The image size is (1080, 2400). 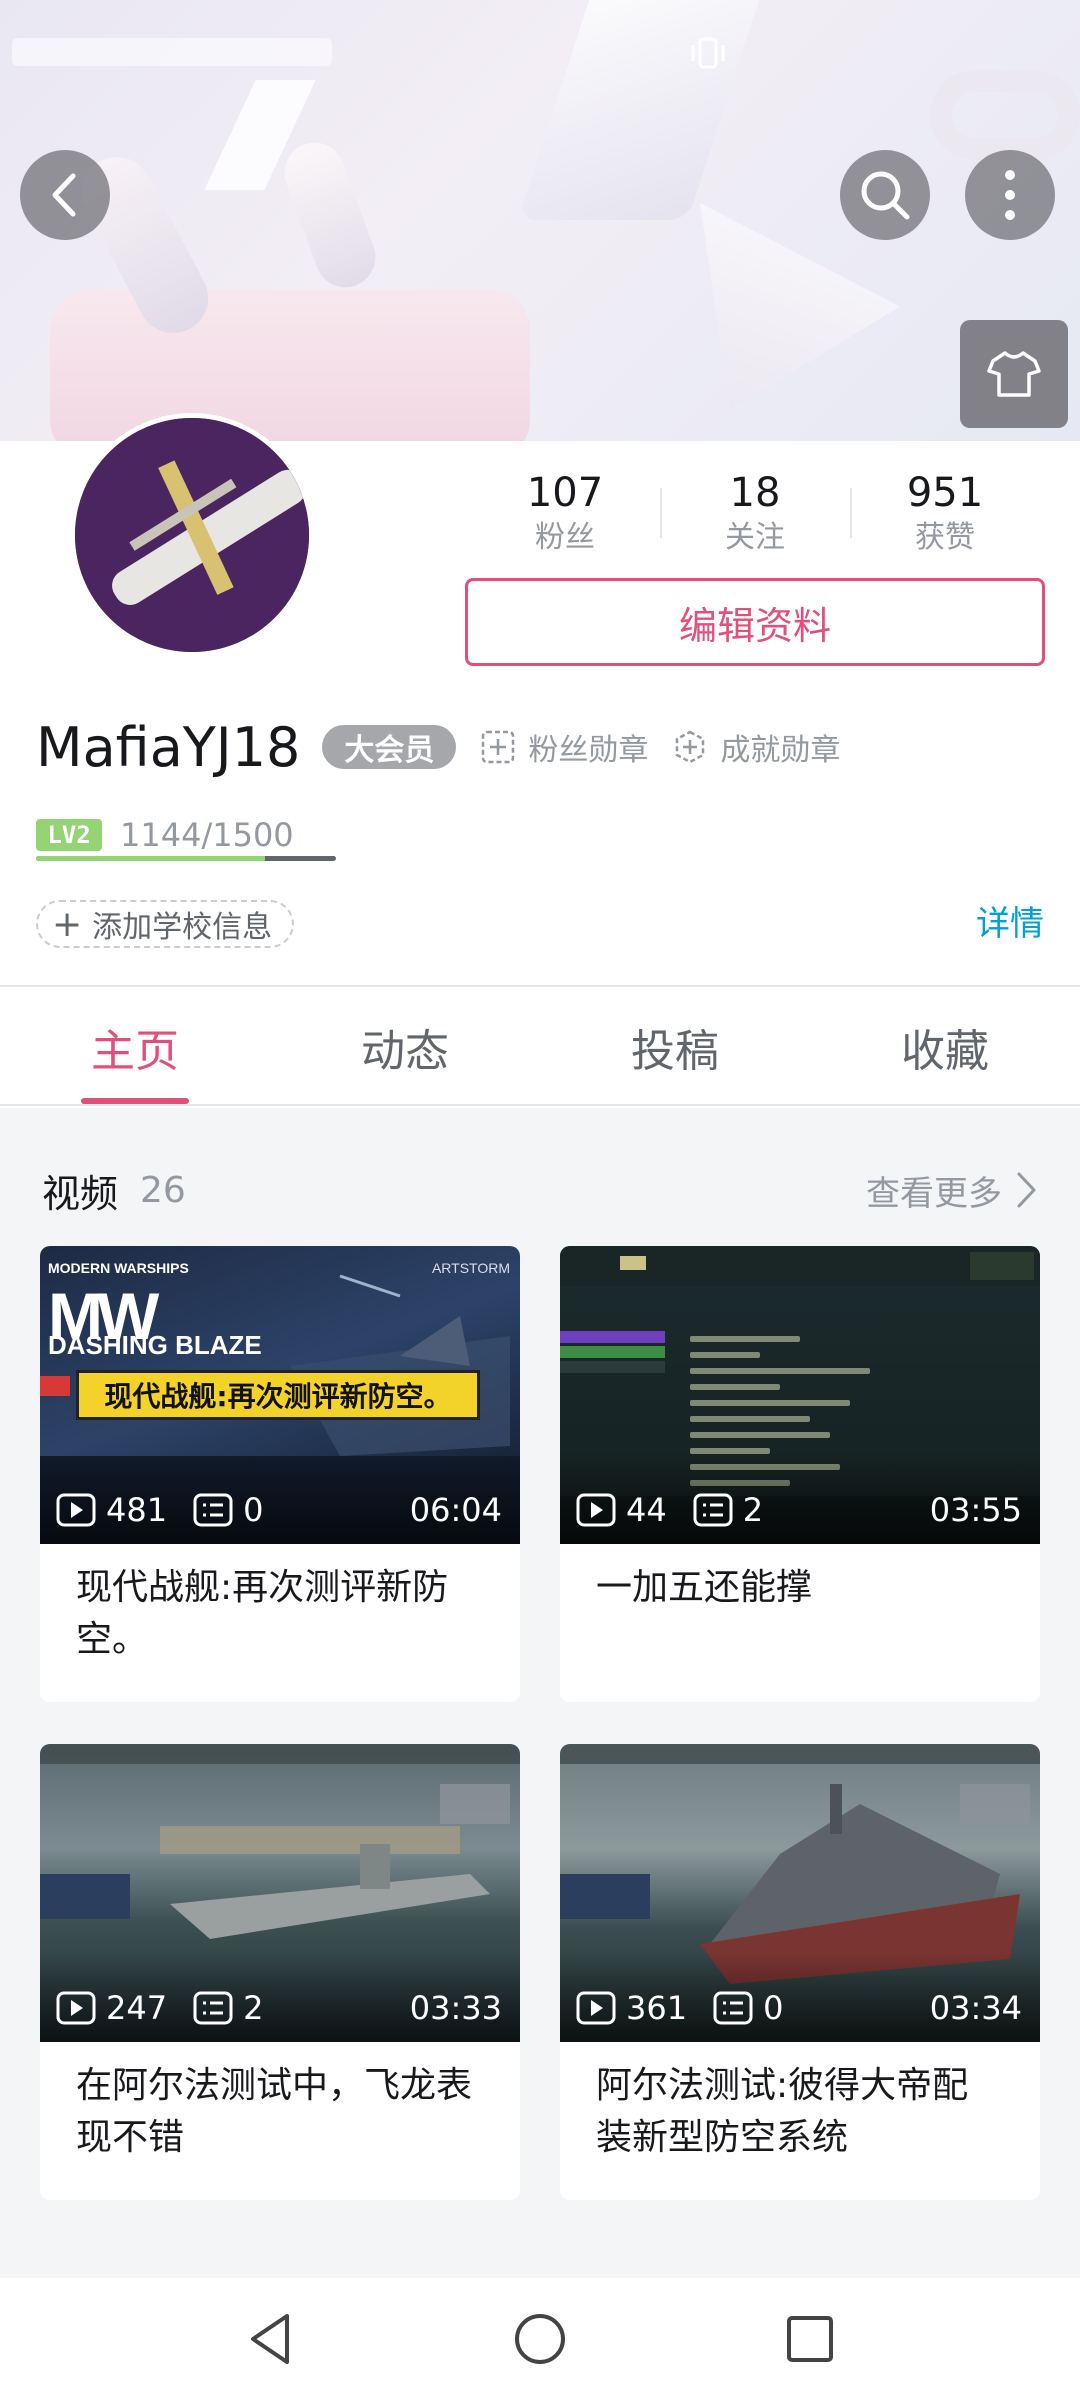 I want to click on search-icon, so click(x=885, y=195).